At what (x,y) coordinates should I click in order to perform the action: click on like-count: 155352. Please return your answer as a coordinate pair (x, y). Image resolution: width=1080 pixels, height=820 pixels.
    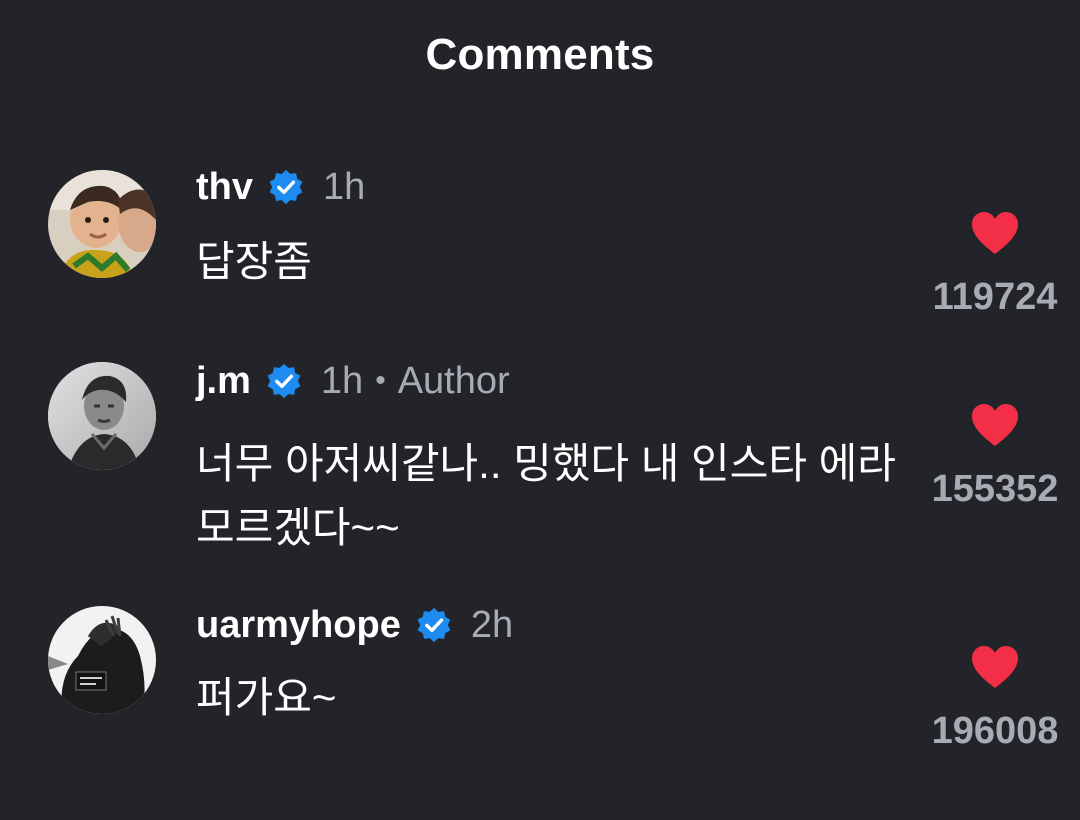
    Looking at the image, I should click on (995, 489).